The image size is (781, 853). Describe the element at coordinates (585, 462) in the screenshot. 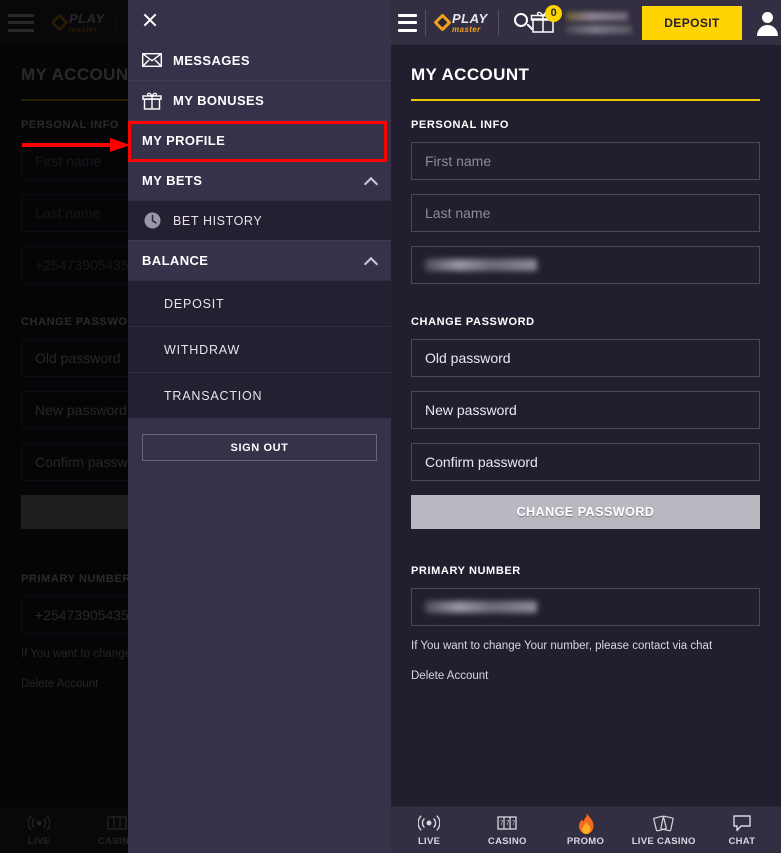

I see `confirm-password-field: Confirm password` at that location.